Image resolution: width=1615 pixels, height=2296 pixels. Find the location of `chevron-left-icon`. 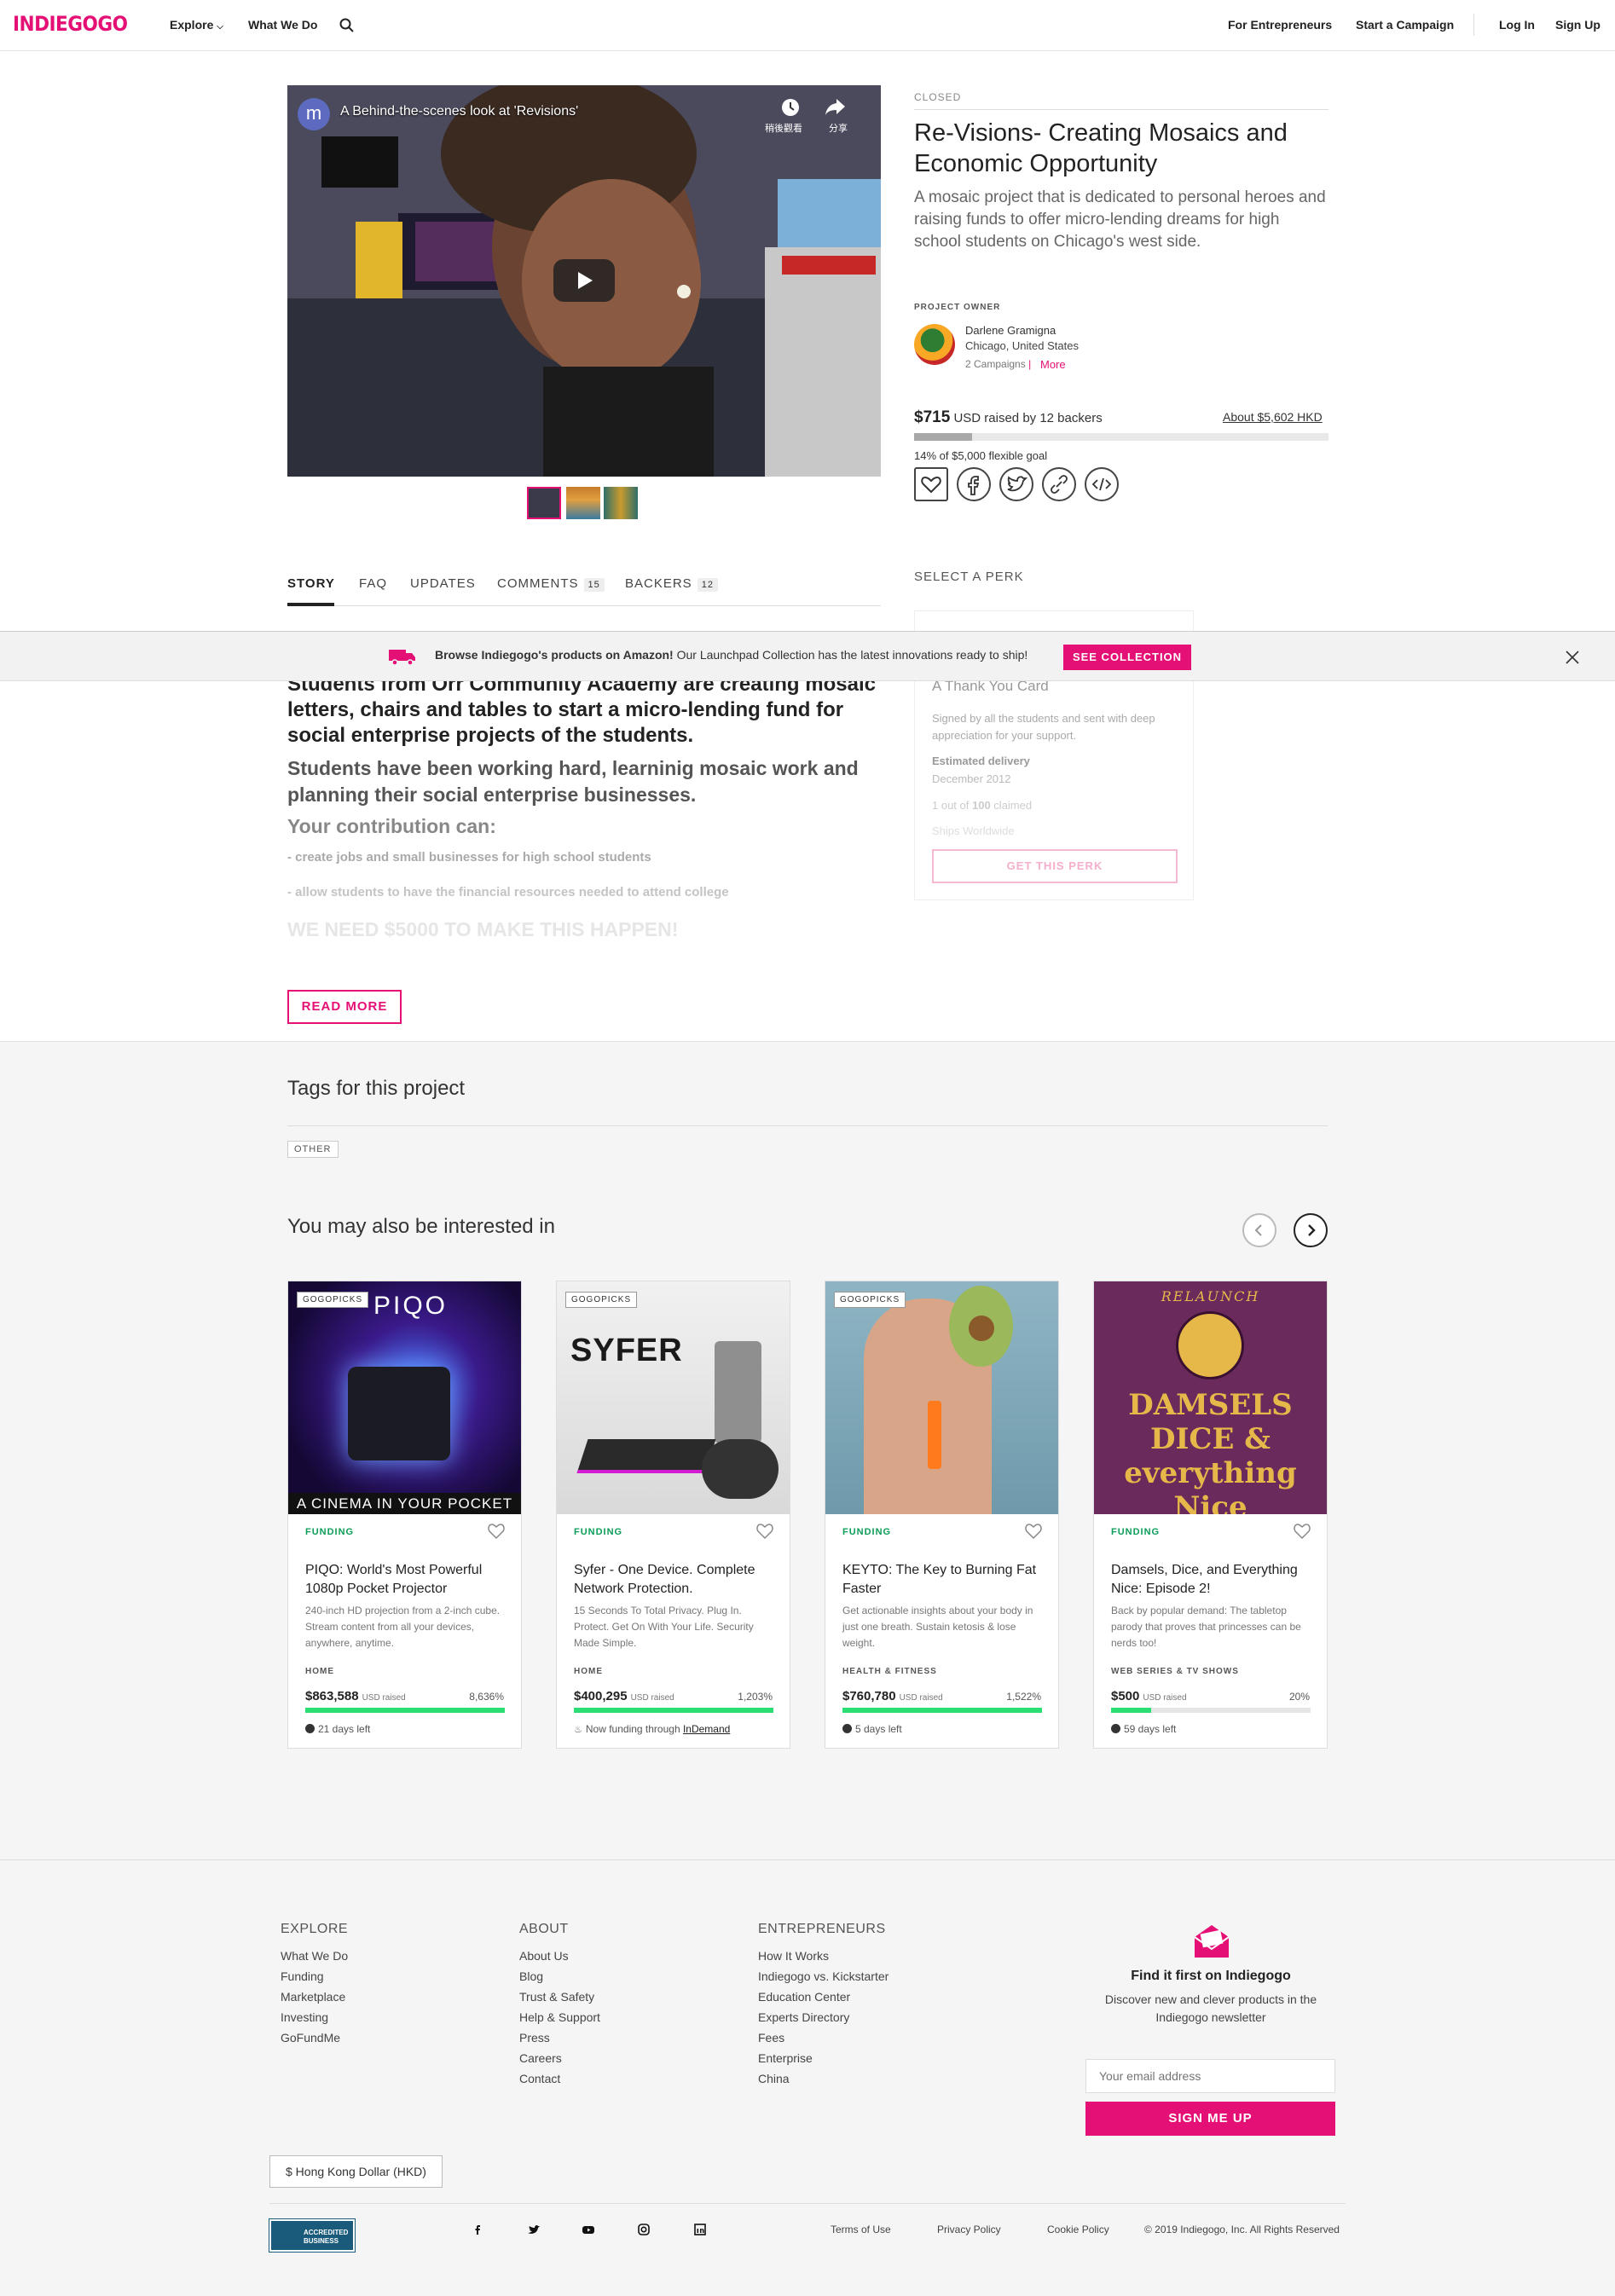

chevron-left-icon is located at coordinates (1258, 1230).